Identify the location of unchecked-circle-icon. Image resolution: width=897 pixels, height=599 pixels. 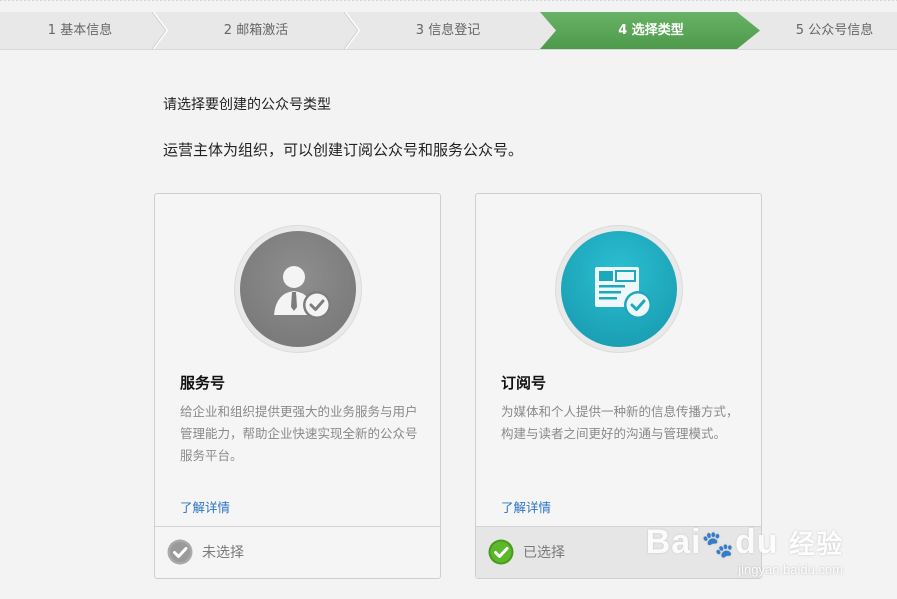
(180, 552).